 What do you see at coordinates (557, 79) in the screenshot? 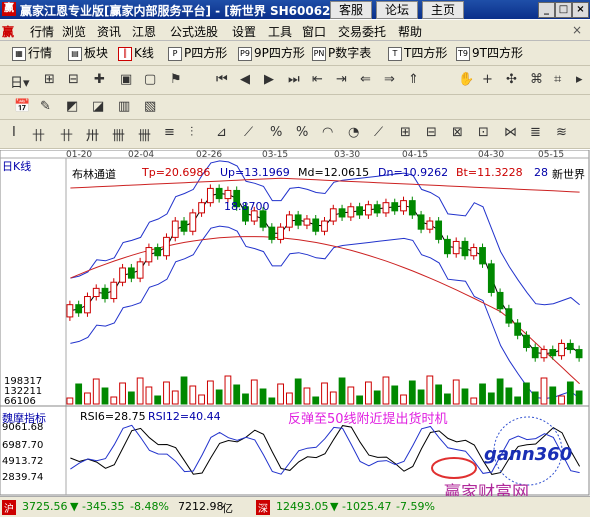
I see `pattern2-icon: ⌗` at bounding box center [557, 79].